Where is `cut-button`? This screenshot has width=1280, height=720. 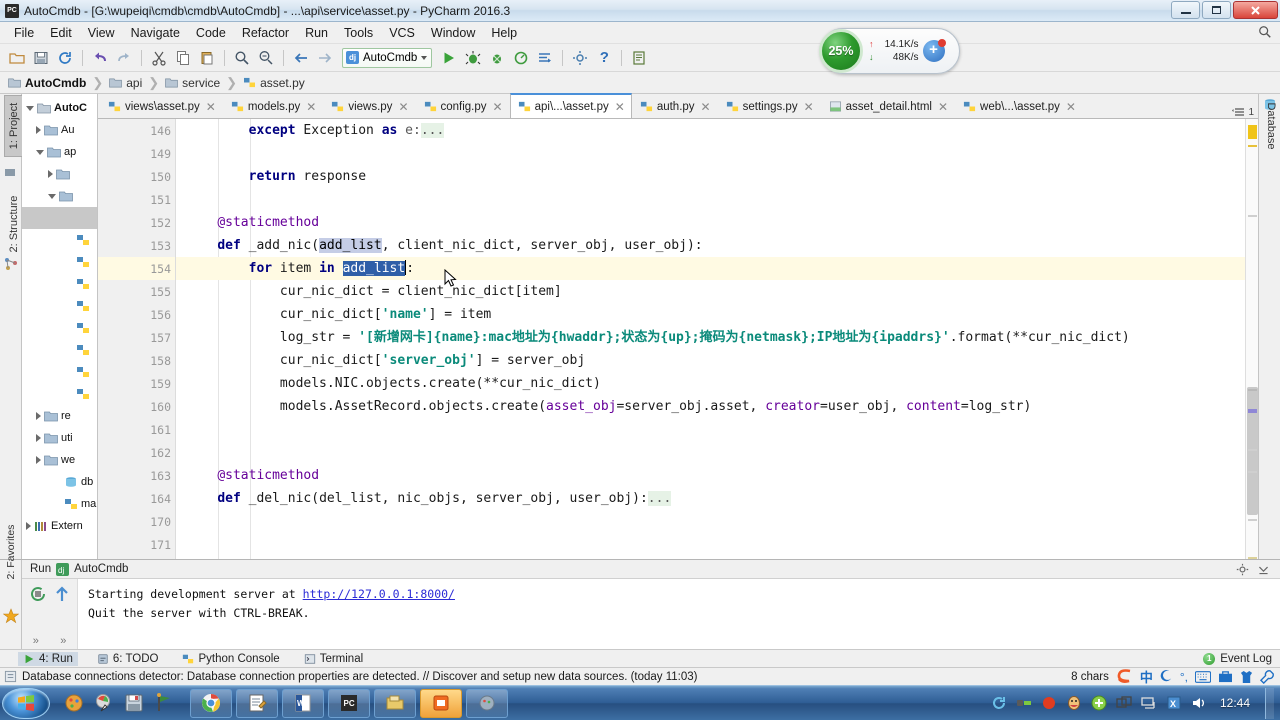 cut-button is located at coordinates (159, 58).